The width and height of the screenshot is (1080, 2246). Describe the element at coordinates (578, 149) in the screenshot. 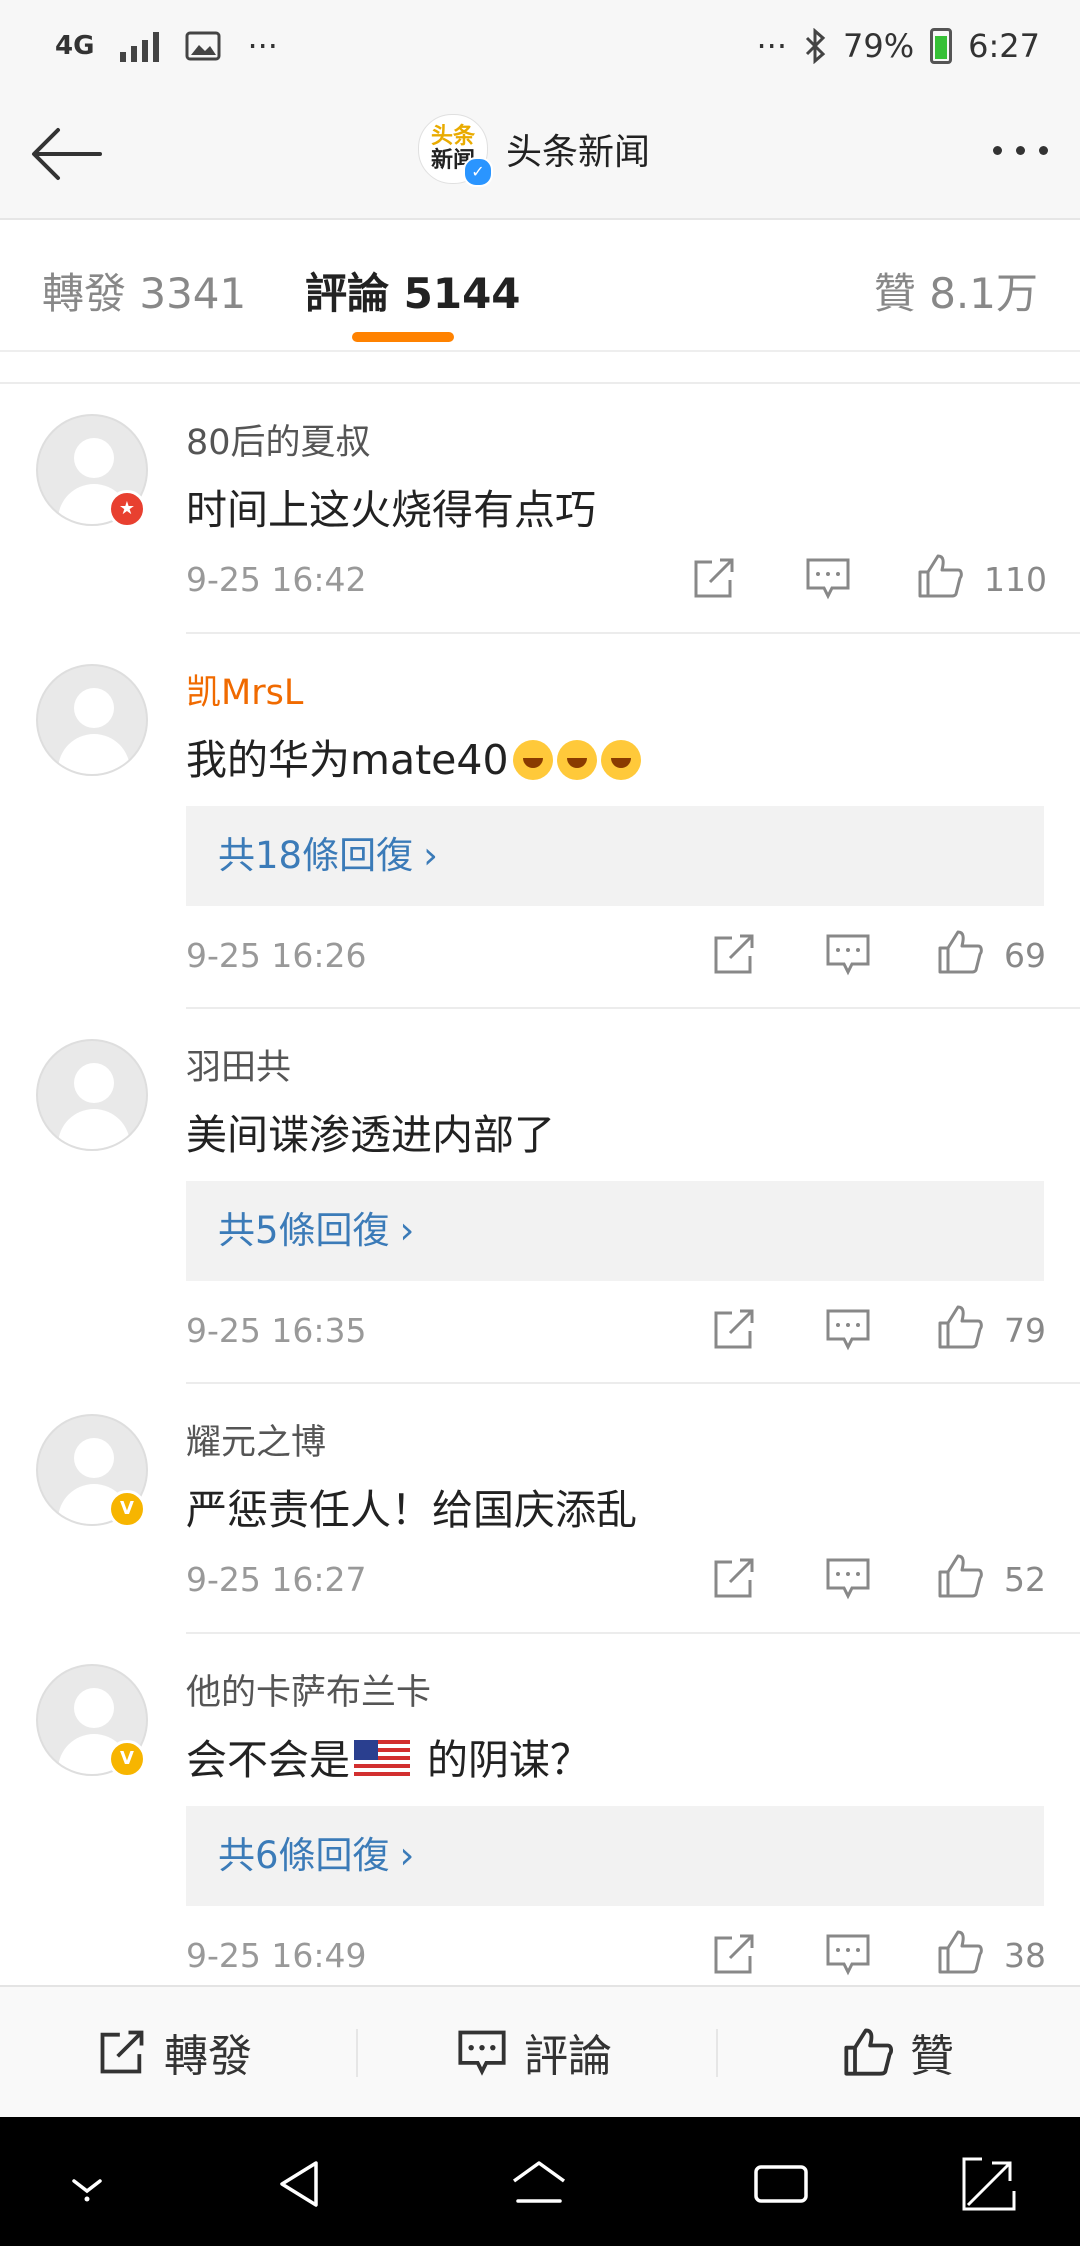

I see `page-title: 头条新闻` at that location.